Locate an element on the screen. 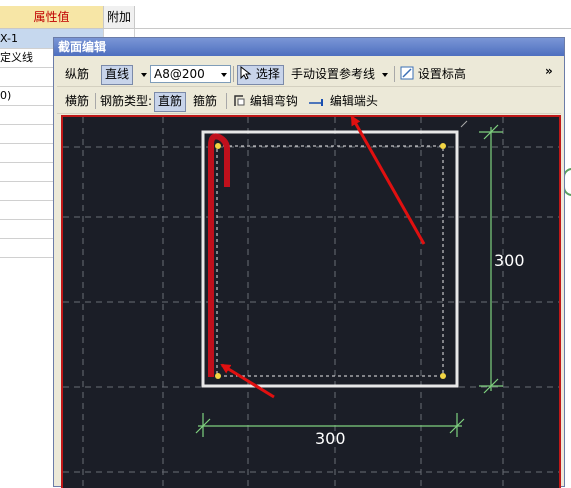  ref-line-dropdown-icon is located at coordinates (385, 74).